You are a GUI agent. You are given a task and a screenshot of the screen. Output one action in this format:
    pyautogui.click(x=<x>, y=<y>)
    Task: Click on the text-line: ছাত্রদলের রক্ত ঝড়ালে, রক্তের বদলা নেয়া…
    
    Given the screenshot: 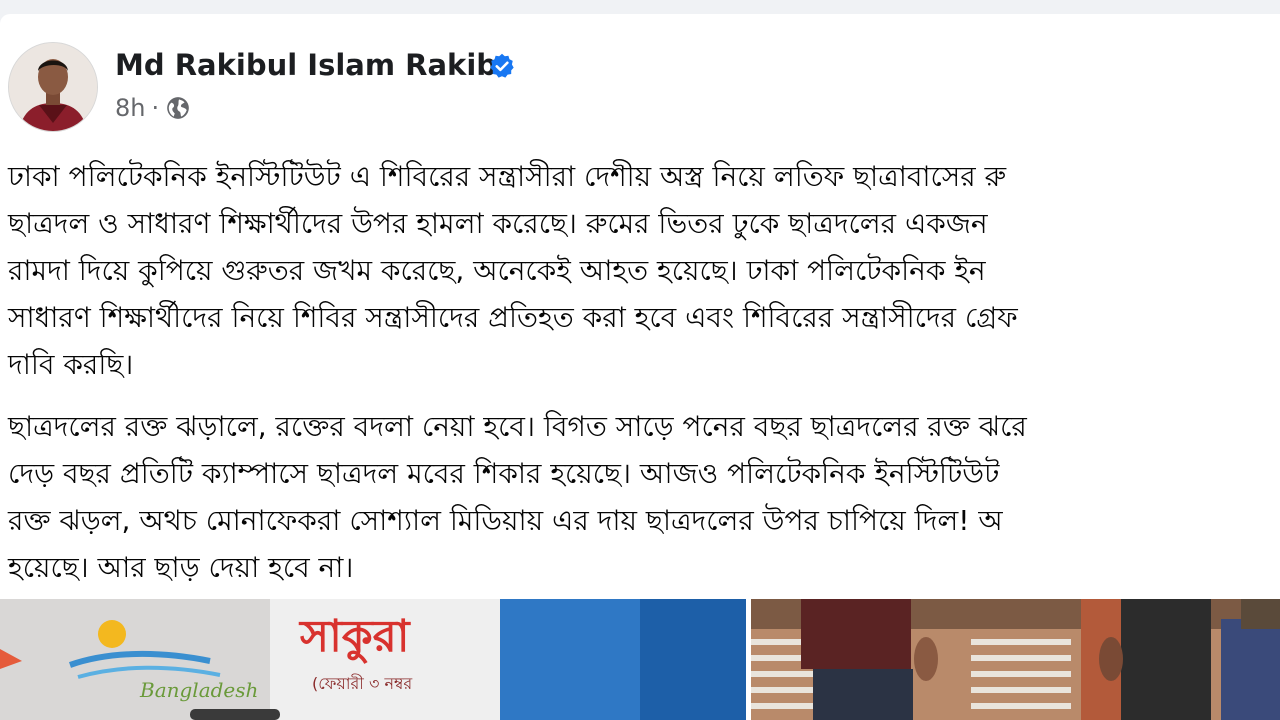 What is the action you would take?
    pyautogui.click(x=517, y=426)
    